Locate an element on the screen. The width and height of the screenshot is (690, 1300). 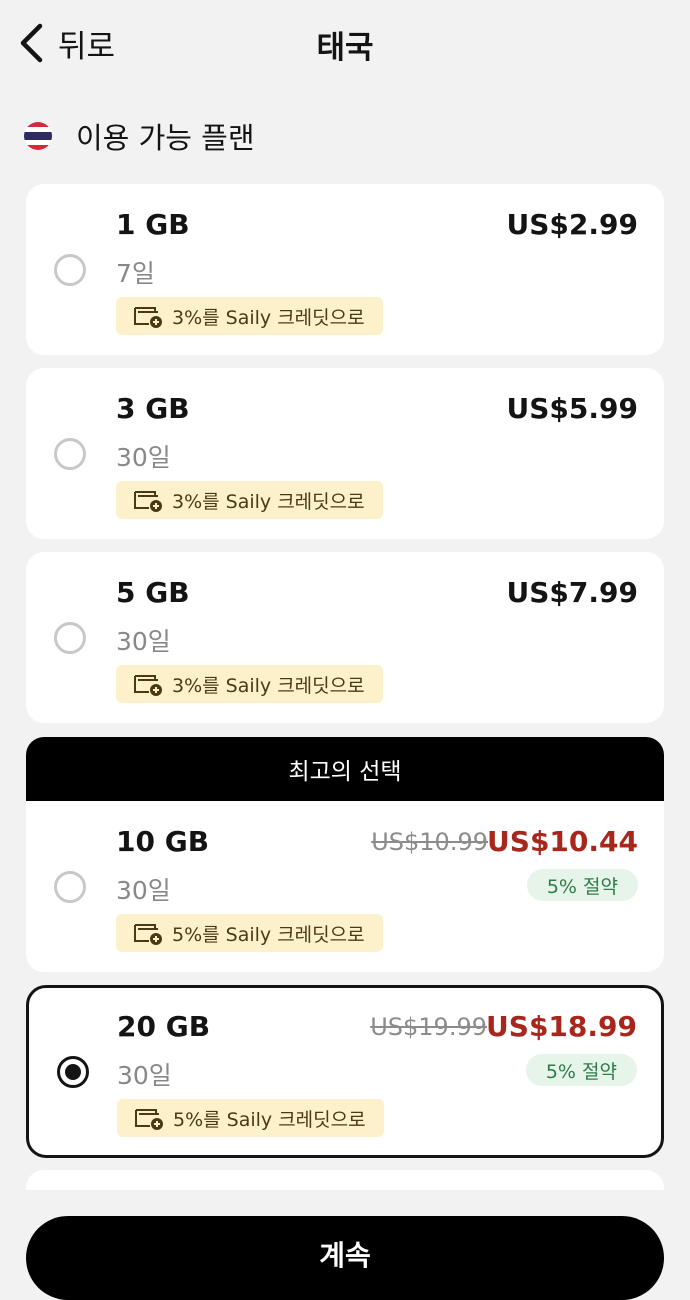
plan-card-3gb: 3 GB US$5.99 30일 3%를 Saily 크레딧으로 is located at coordinates (345, 453).